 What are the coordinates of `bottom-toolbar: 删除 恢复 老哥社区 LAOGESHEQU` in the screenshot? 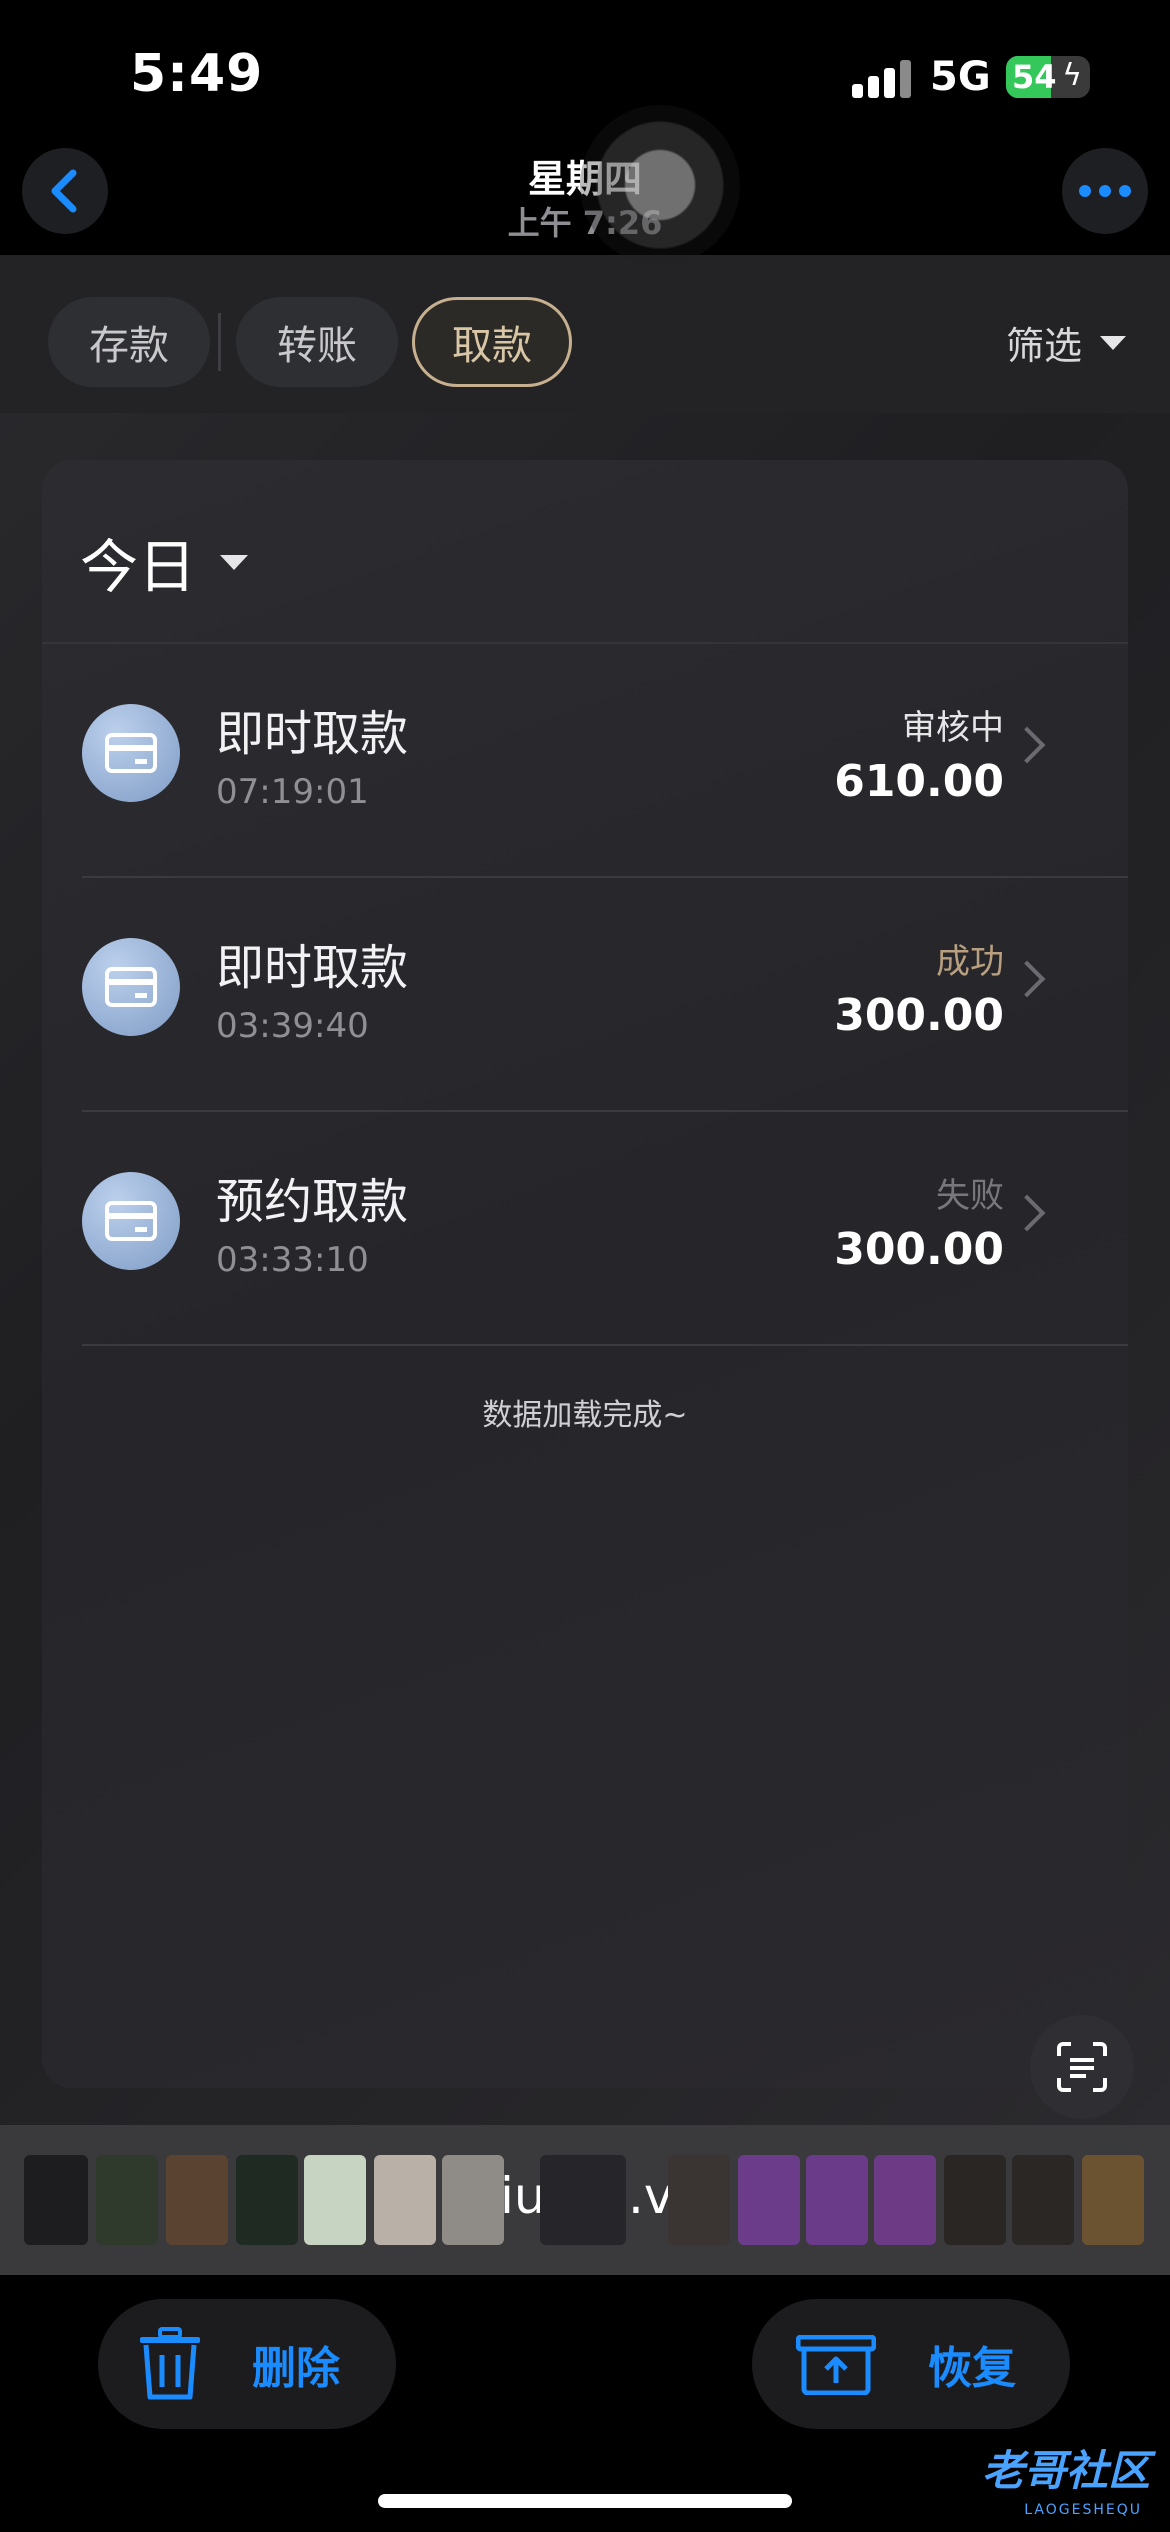 It's located at (585, 2403).